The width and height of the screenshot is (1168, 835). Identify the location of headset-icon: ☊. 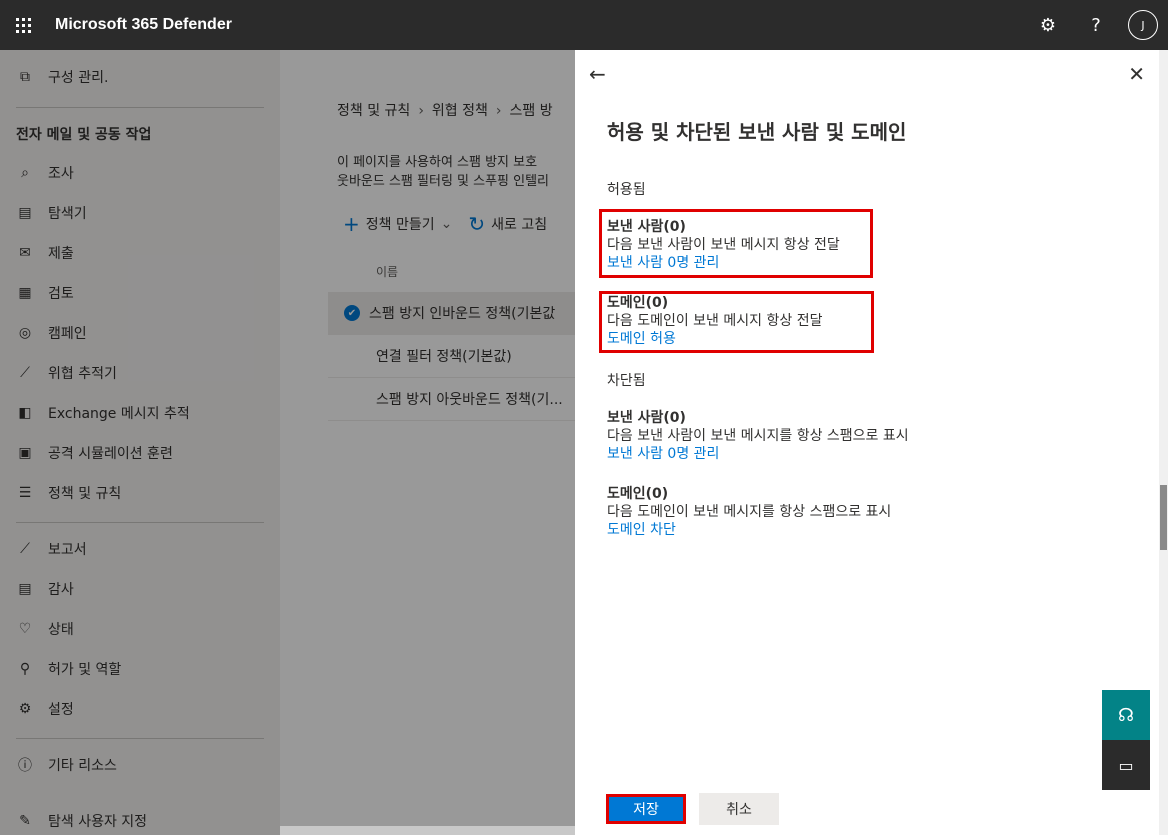
(1126, 715).